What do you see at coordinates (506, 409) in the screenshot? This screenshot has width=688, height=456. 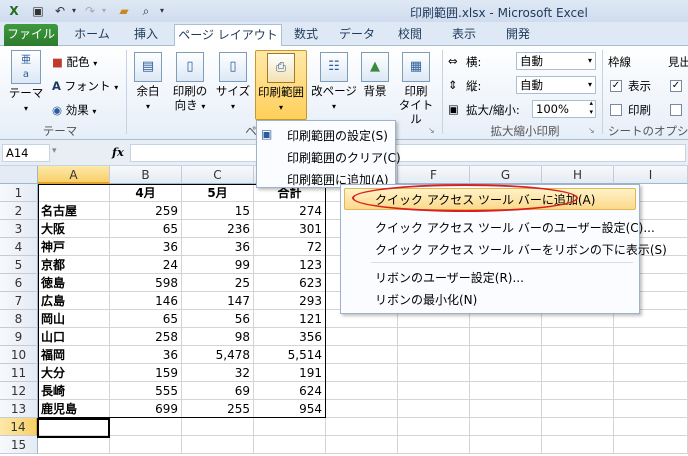 I see `cell-g13` at bounding box center [506, 409].